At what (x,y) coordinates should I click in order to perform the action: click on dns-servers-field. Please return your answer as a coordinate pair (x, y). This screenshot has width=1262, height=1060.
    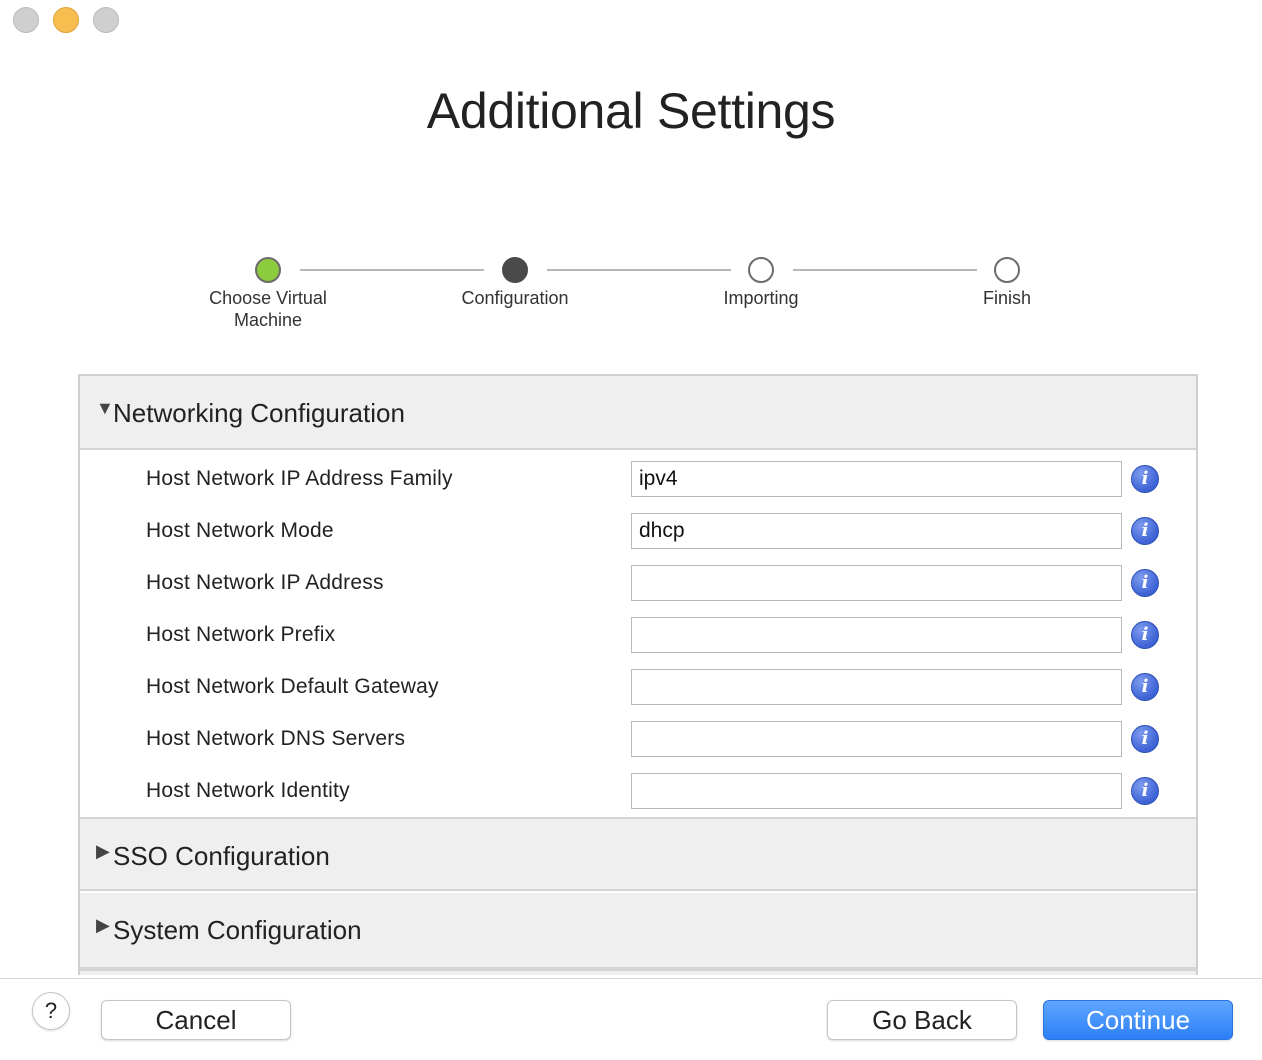
    Looking at the image, I should click on (876, 739).